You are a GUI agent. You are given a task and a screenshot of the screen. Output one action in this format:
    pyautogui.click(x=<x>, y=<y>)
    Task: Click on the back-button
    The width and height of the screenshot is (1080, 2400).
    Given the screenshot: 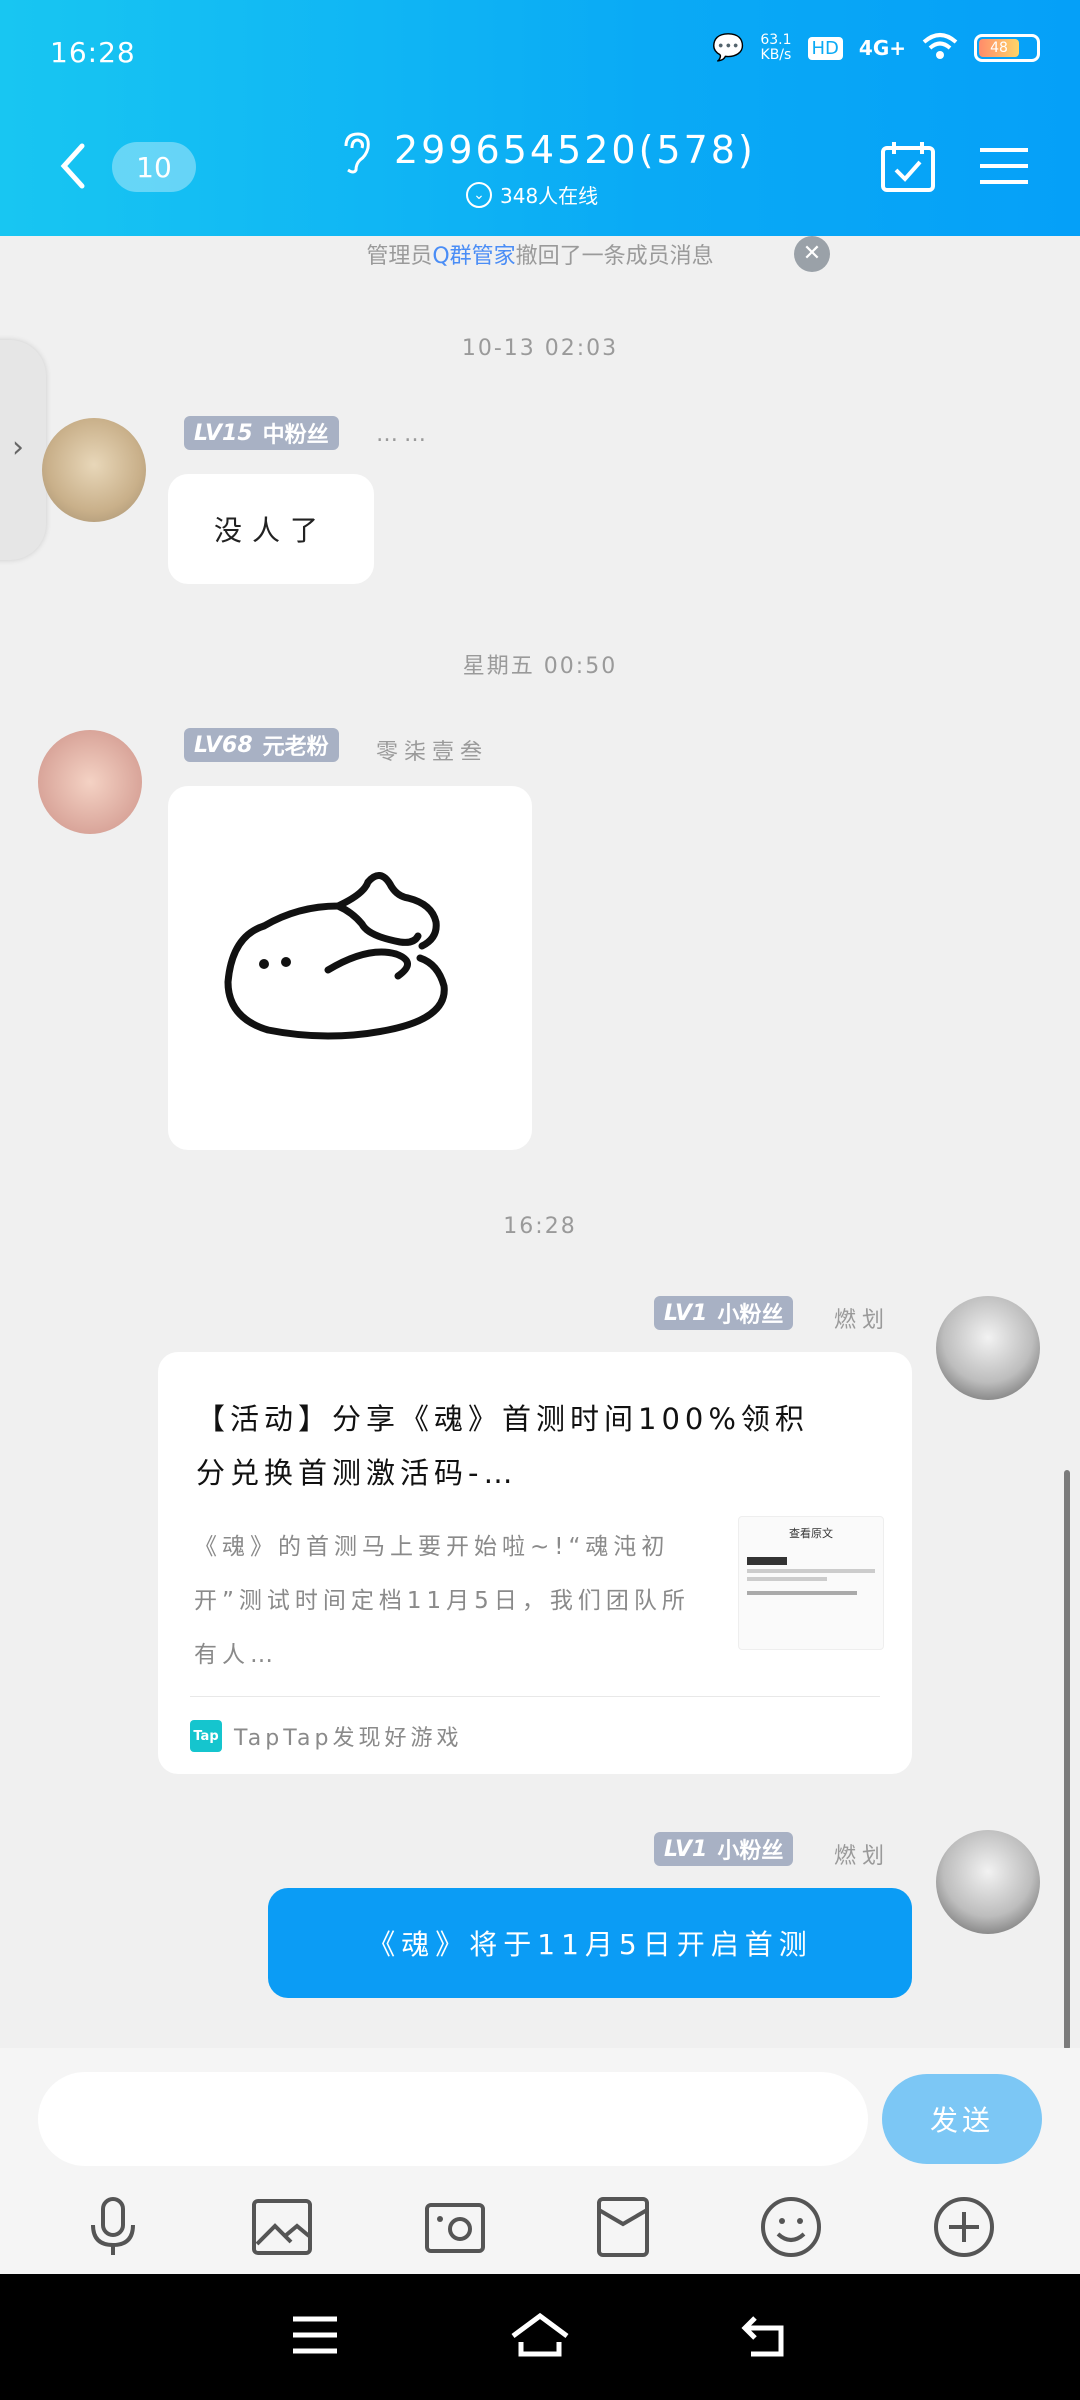 What is the action you would take?
    pyautogui.click(x=73, y=168)
    